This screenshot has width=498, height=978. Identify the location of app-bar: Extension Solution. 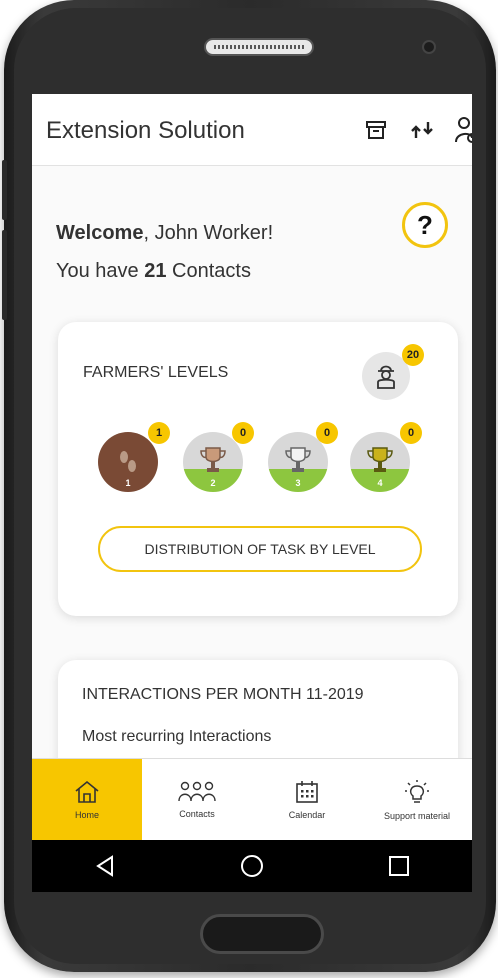
(252, 130).